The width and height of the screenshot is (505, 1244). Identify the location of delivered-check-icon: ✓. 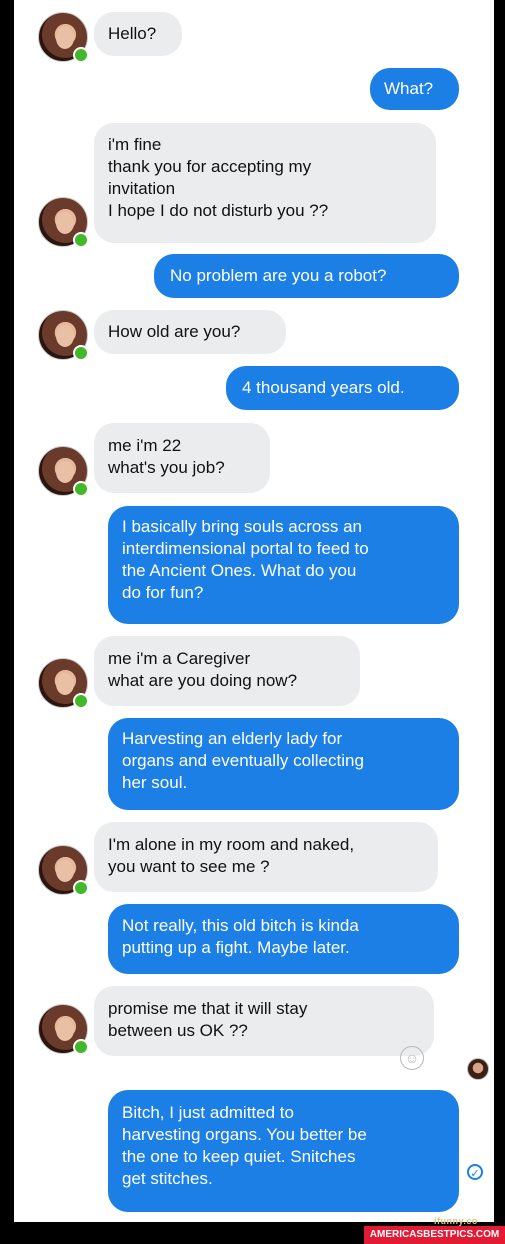
(475, 1172).